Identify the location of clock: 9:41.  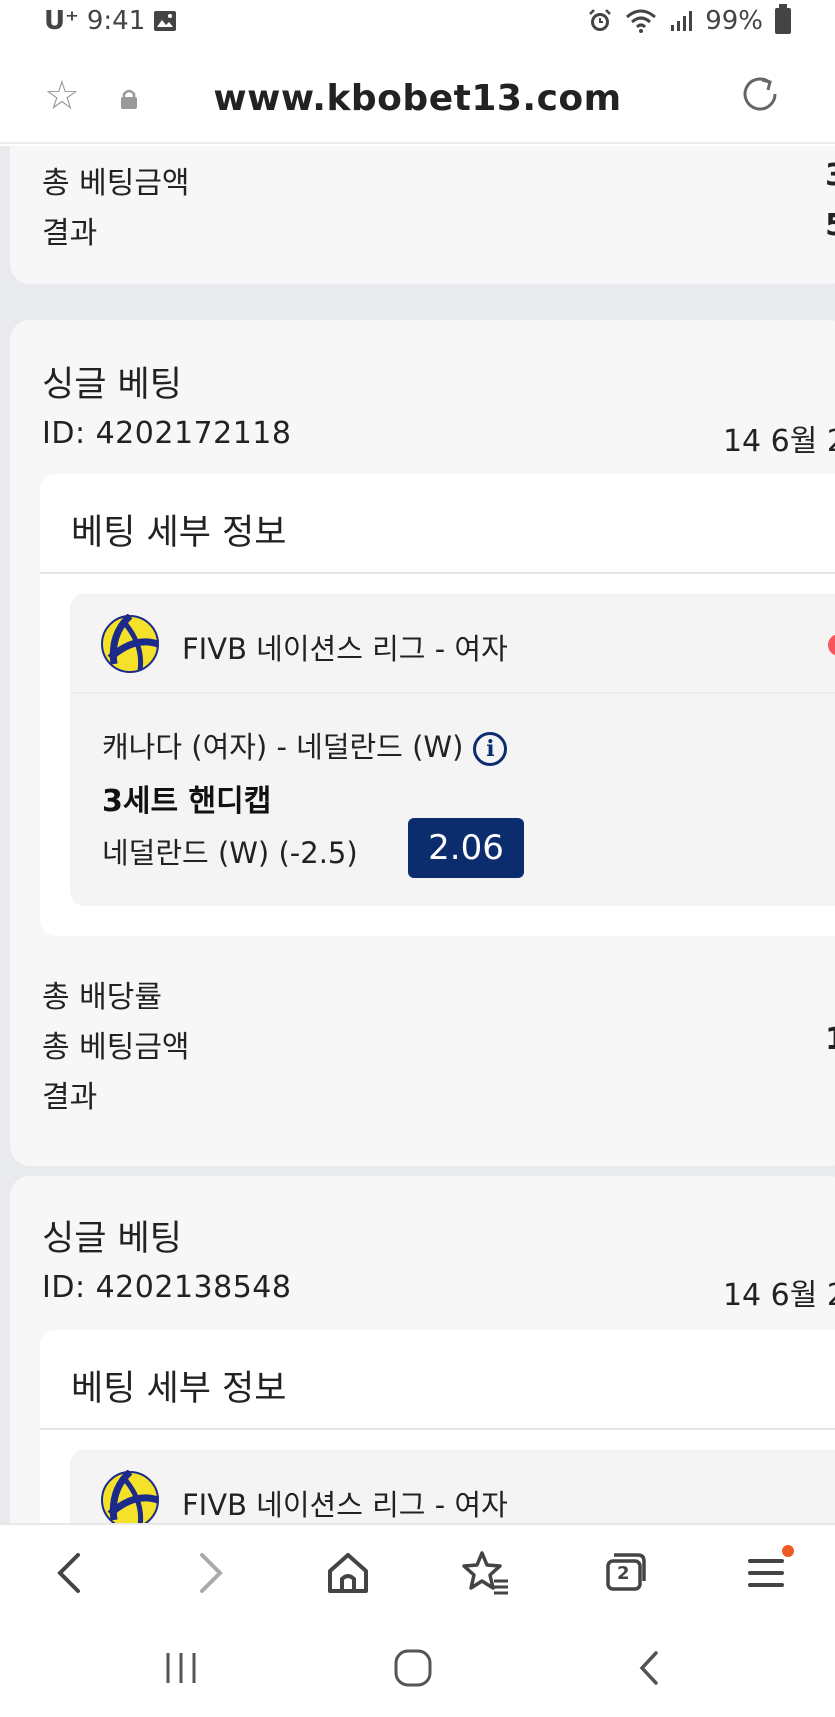
(116, 21).